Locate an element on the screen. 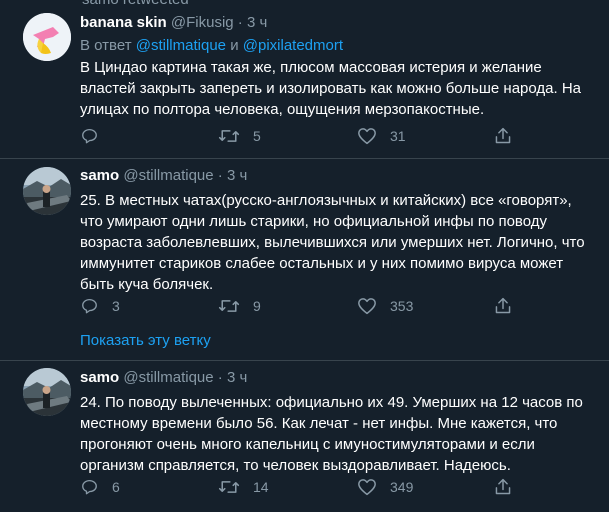 This screenshot has width=609, height=512. retweet-count: 5 is located at coordinates (257, 136).